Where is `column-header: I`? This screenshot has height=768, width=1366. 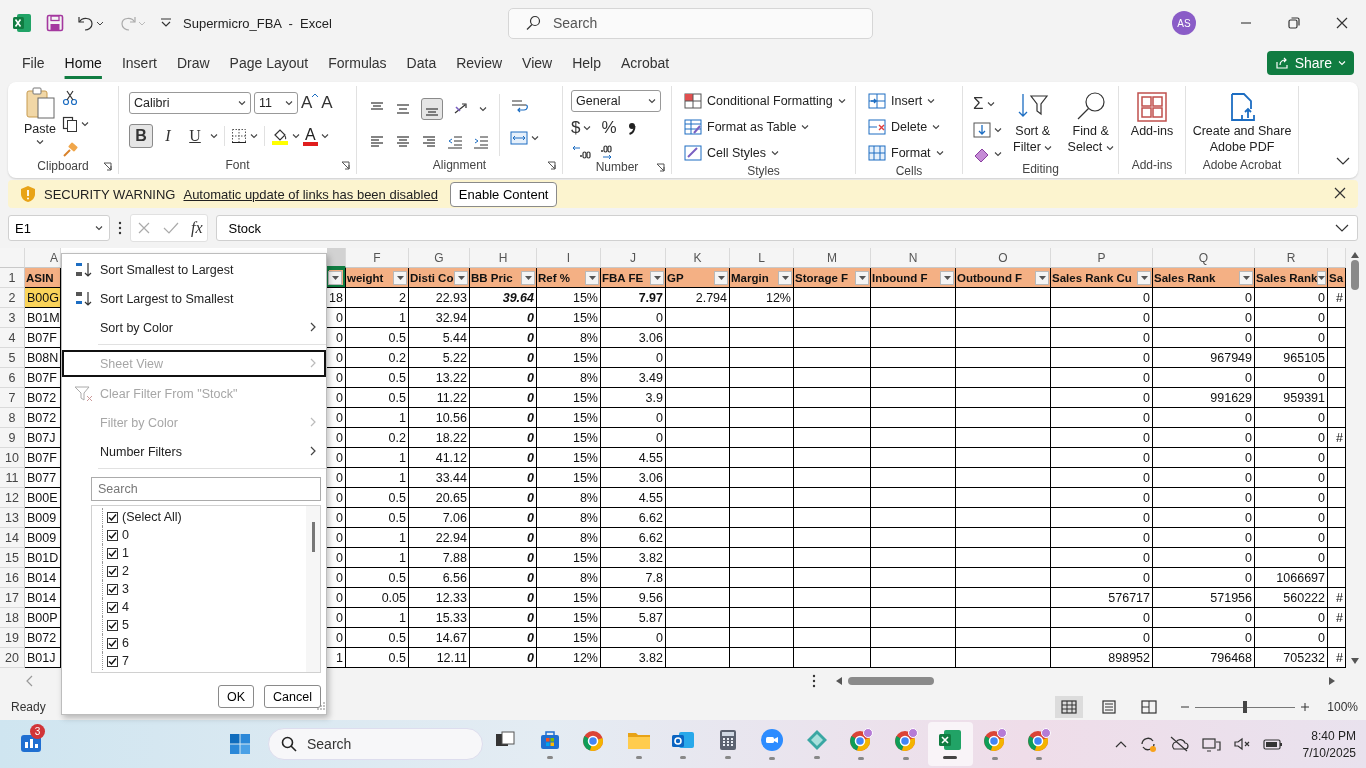
column-header: I is located at coordinates (569, 258).